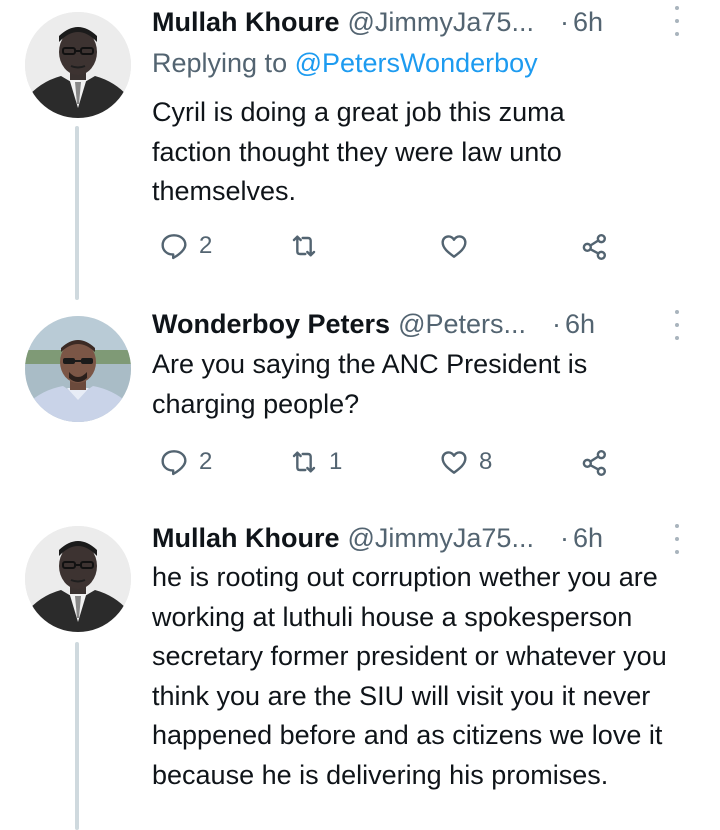  I want to click on retweet-button, so click(308, 246).